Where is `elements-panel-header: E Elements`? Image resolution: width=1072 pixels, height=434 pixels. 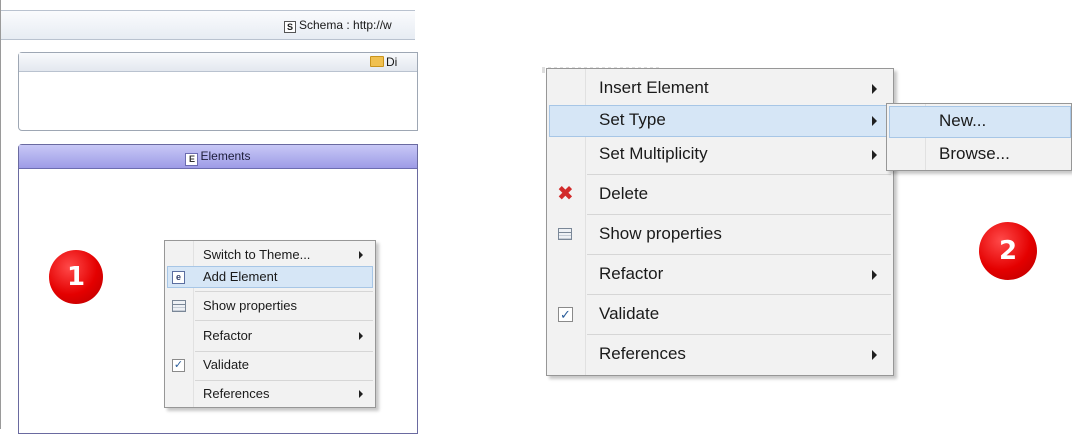
elements-panel-header: E Elements is located at coordinates (218, 157).